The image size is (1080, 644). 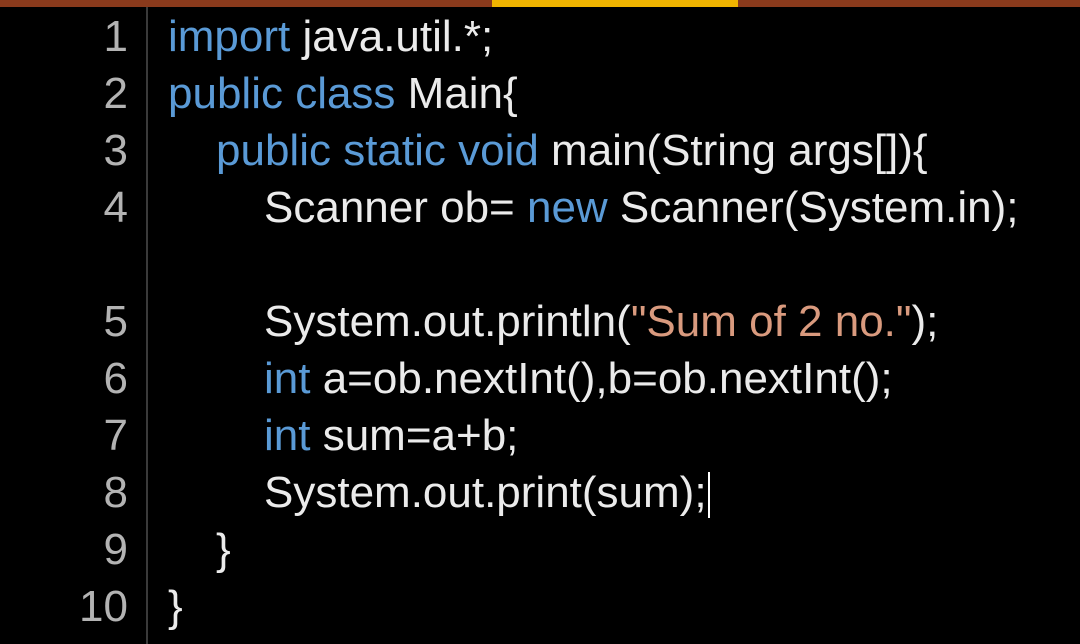 What do you see at coordinates (229, 36) in the screenshot?
I see `keyword: import` at bounding box center [229, 36].